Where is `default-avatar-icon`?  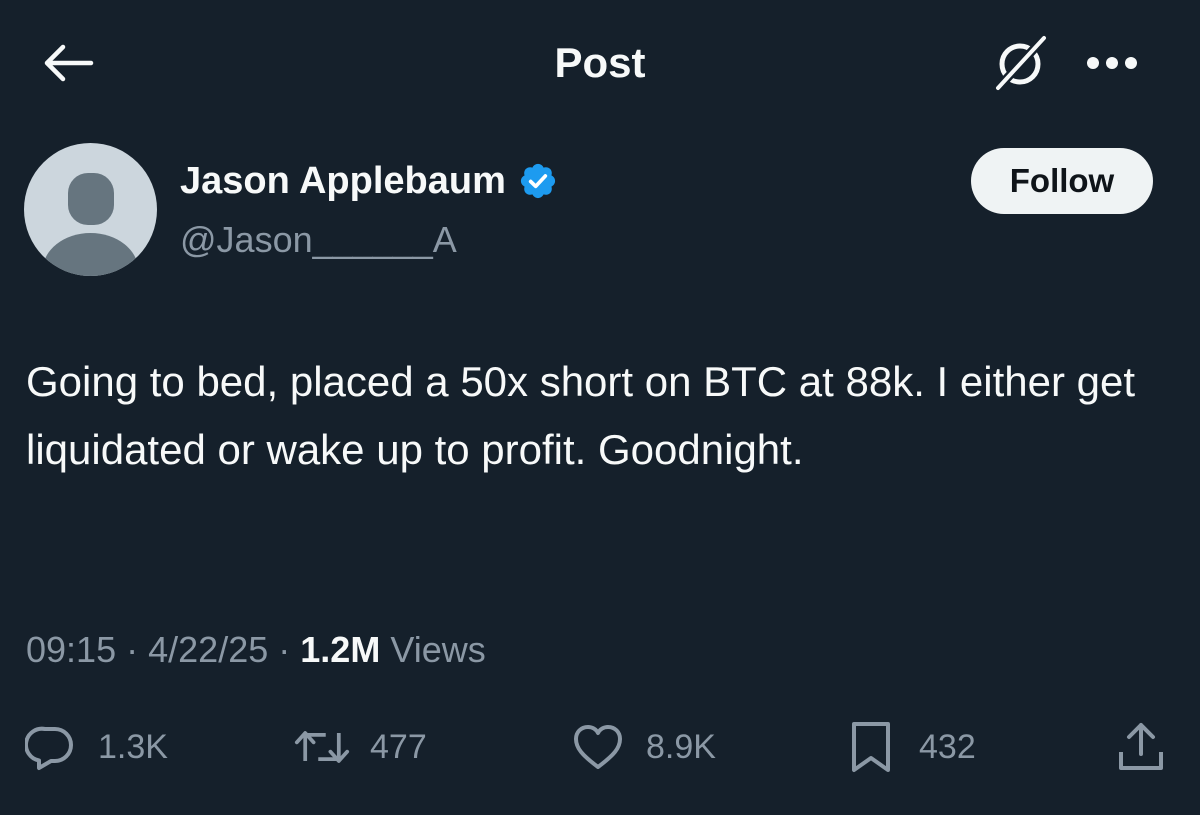 default-avatar-icon is located at coordinates (90, 224).